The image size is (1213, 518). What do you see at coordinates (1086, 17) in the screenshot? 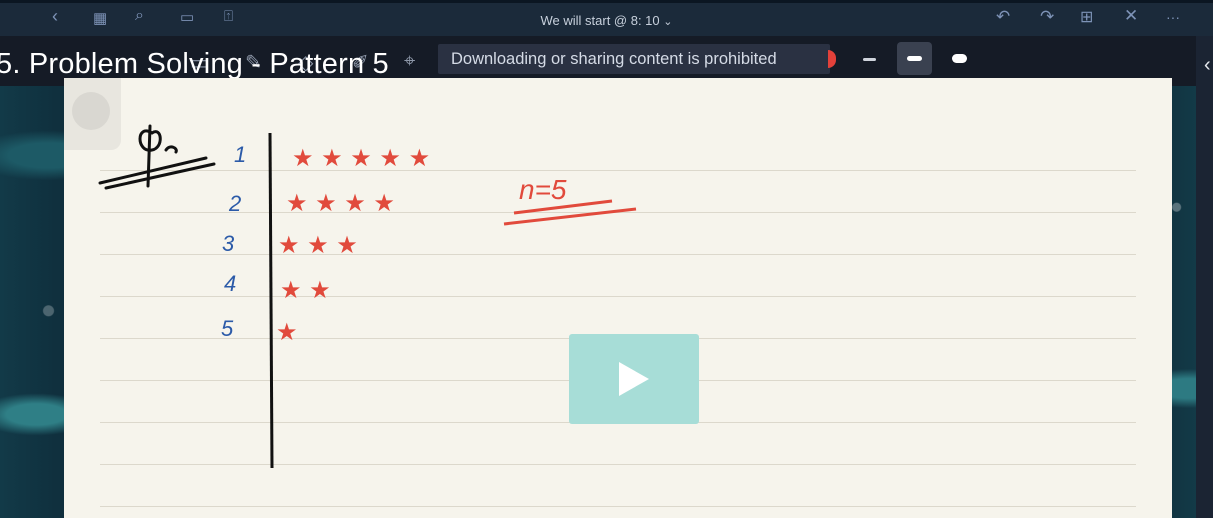
I see `add-page-icon: ⊞` at bounding box center [1086, 17].